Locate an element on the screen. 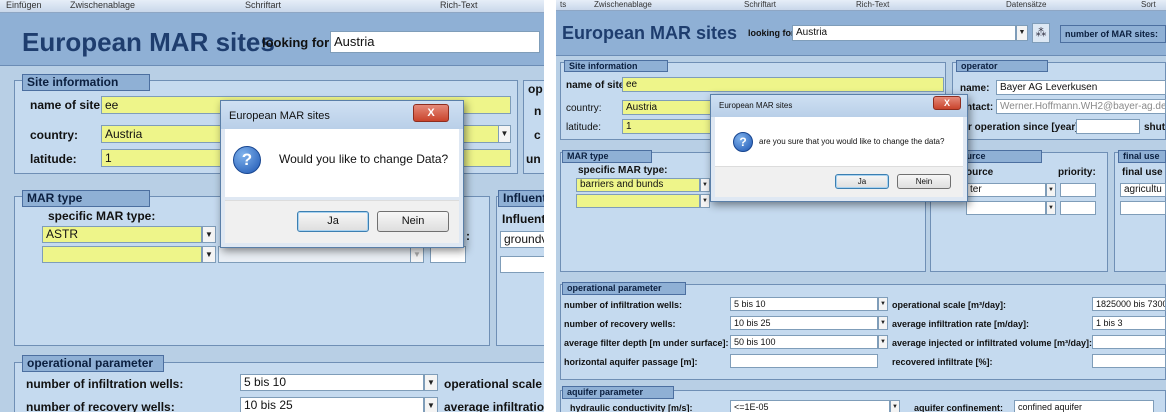  average-filter-depth-dropdown-arrow: ▼ is located at coordinates (883, 342).